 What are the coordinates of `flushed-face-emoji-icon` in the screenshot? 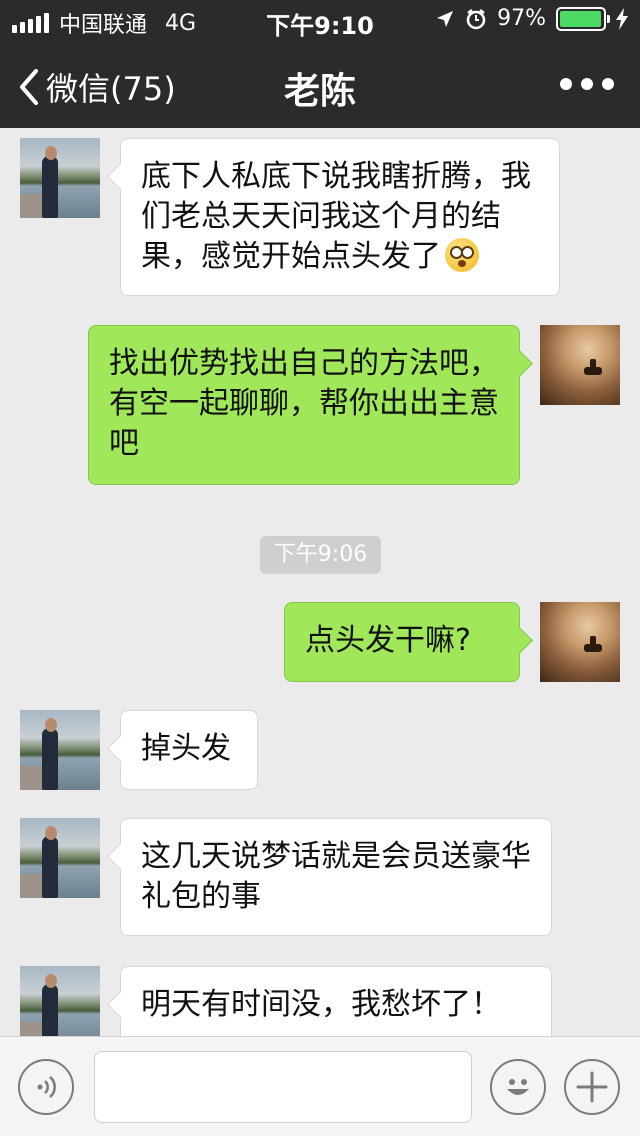 It's located at (462, 255).